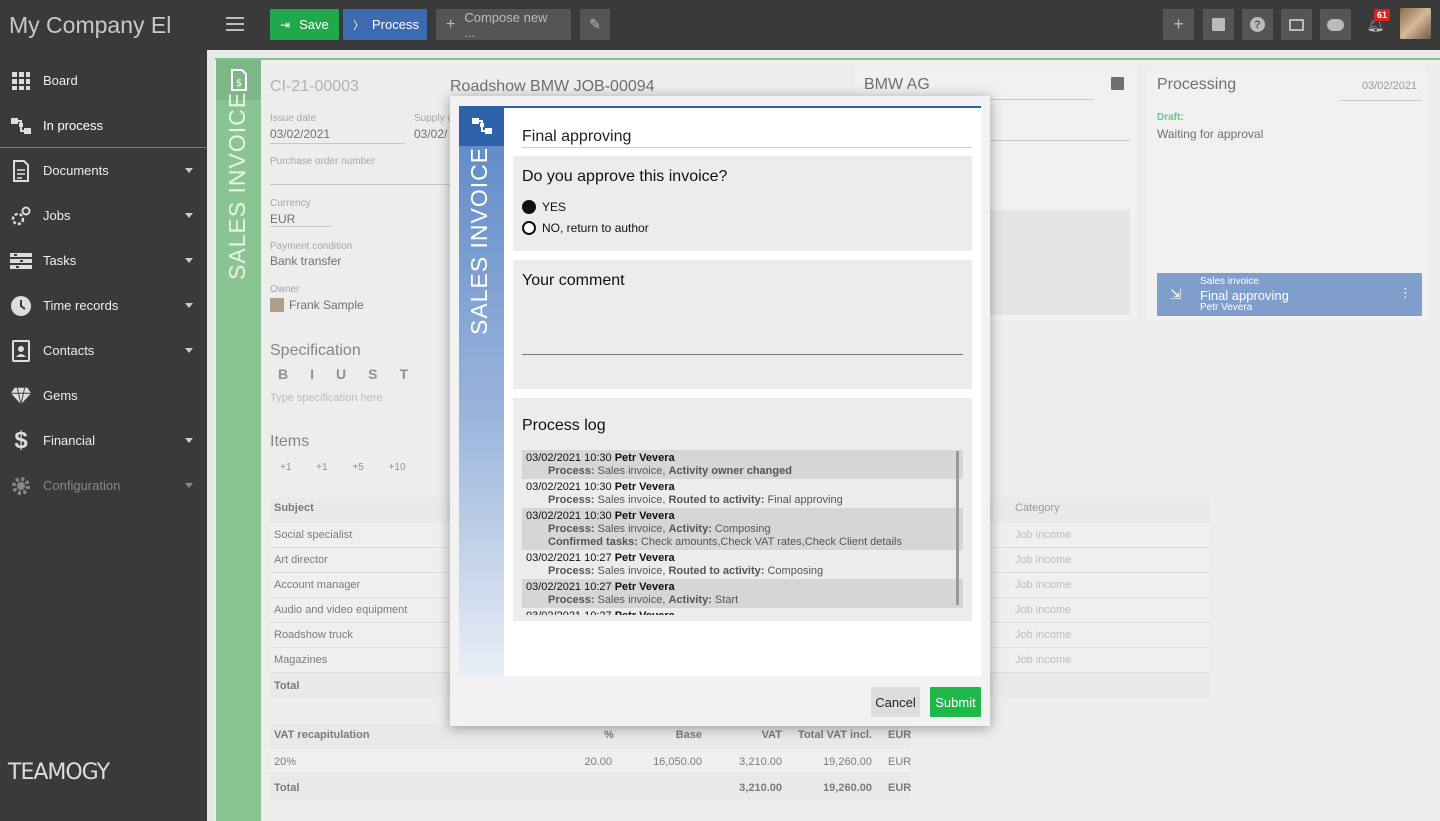 The height and width of the screenshot is (821, 1440). I want to click on document-icon, so click(21, 170).